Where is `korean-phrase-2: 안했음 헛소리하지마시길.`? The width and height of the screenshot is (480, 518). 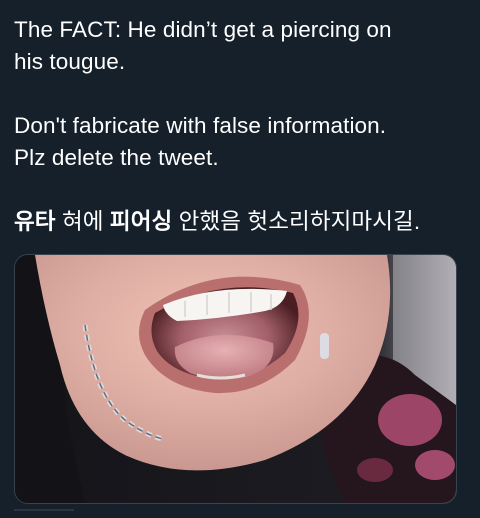
korean-phrase-2: 안했음 헛소리하지마시길. is located at coordinates (296, 221).